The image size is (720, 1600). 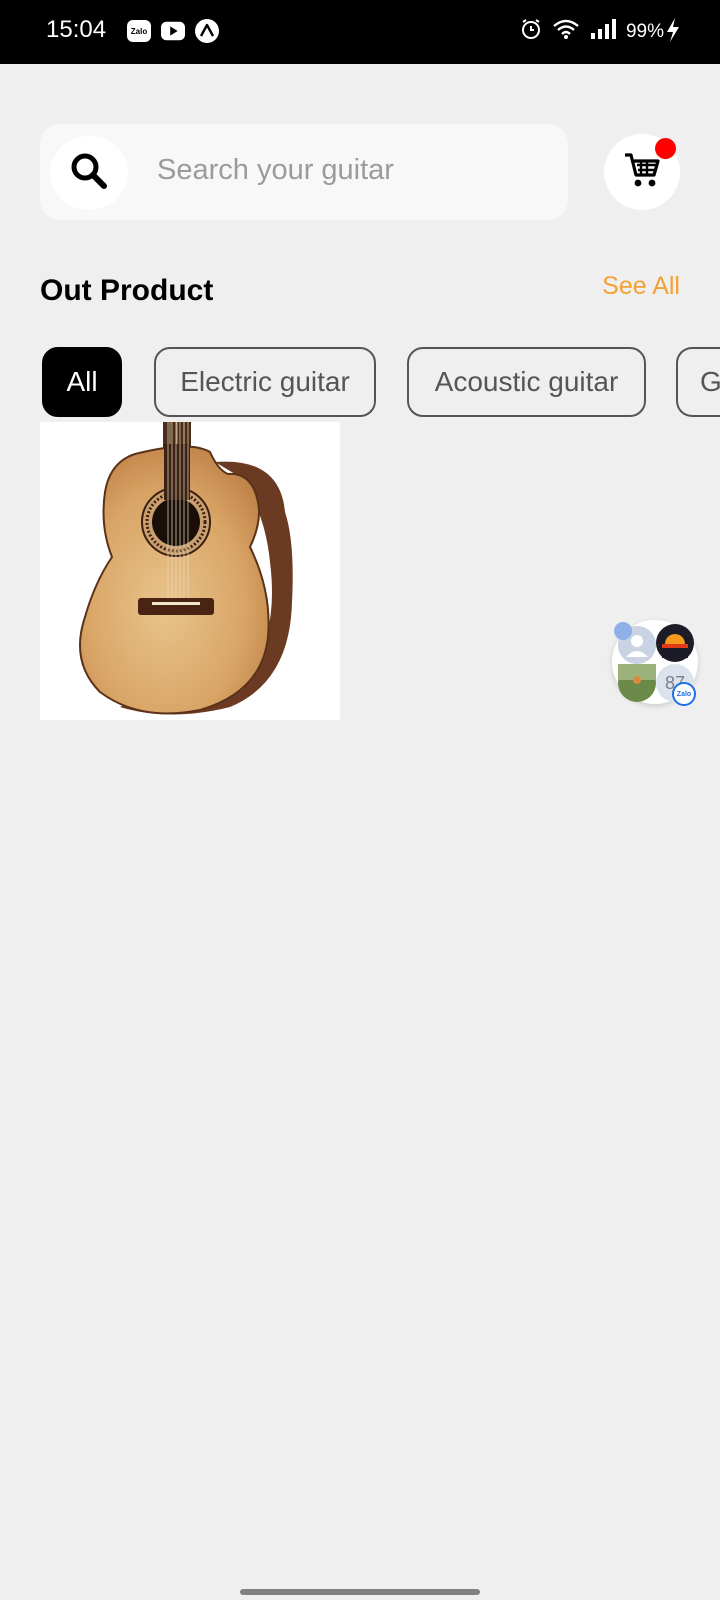 I want to click on chip-electric-guitar: Electric guitar, so click(x=265, y=382).